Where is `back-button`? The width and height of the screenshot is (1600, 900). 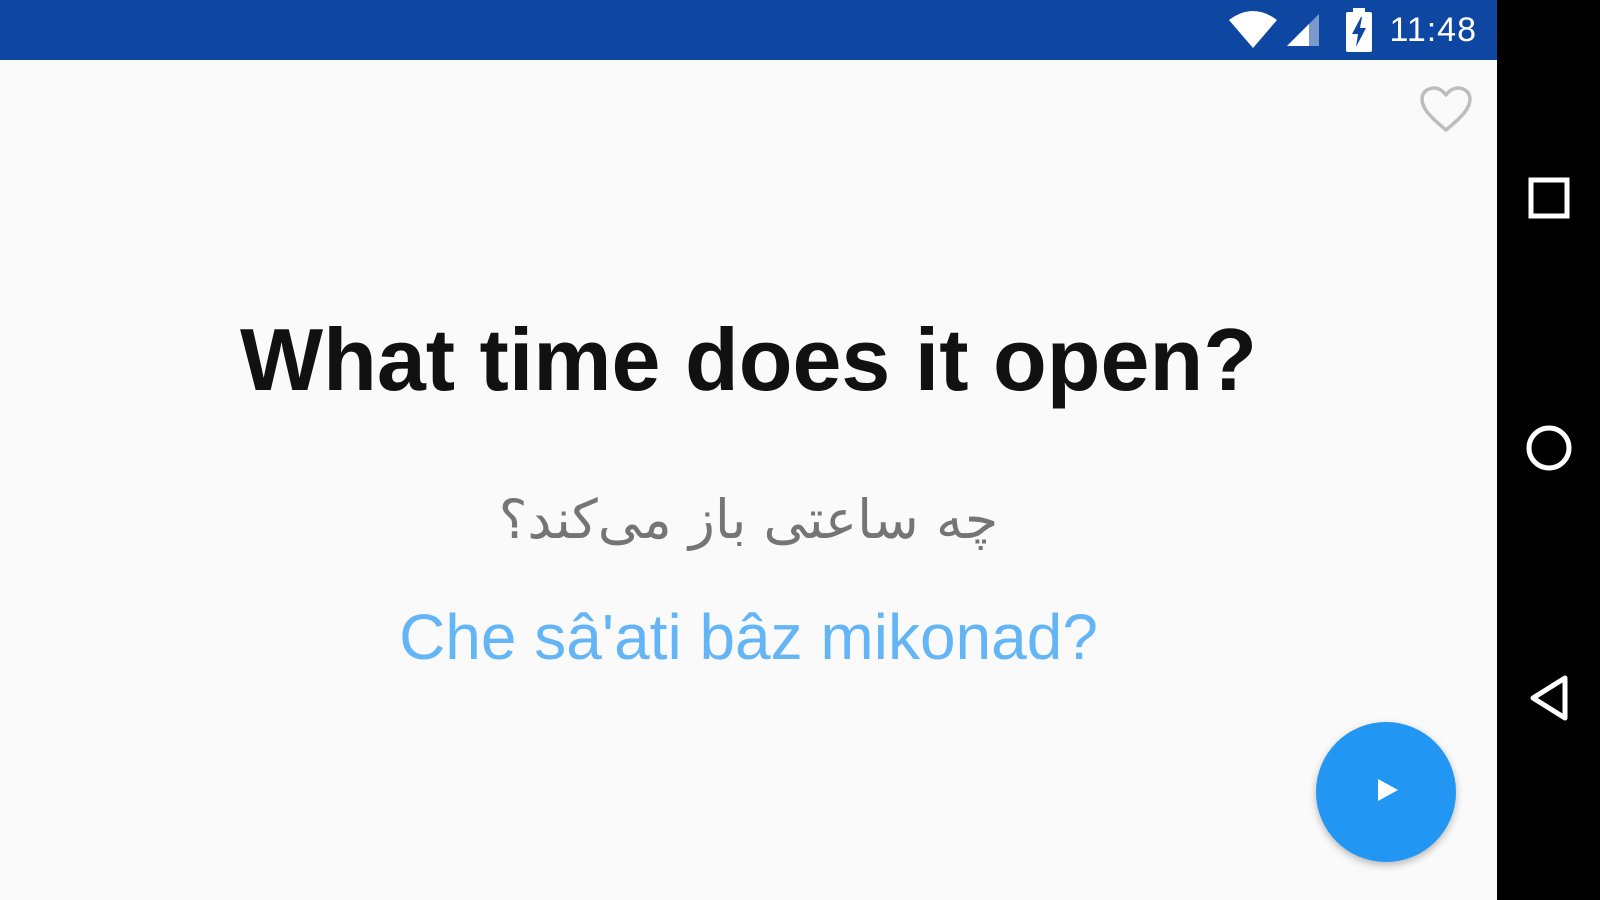 back-button is located at coordinates (1548, 700).